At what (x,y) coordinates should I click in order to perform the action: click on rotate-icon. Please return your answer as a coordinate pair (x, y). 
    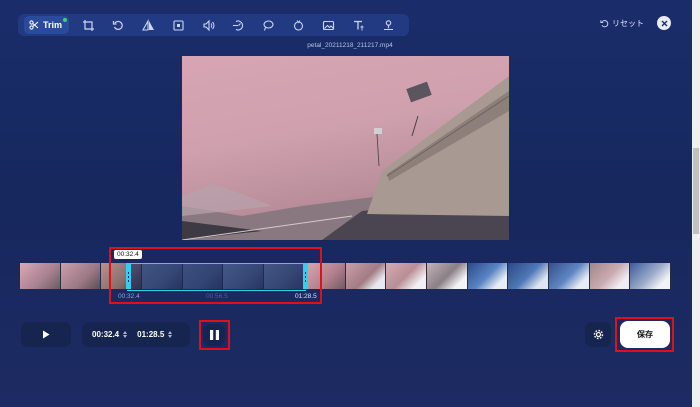
    Looking at the image, I should click on (117, 25).